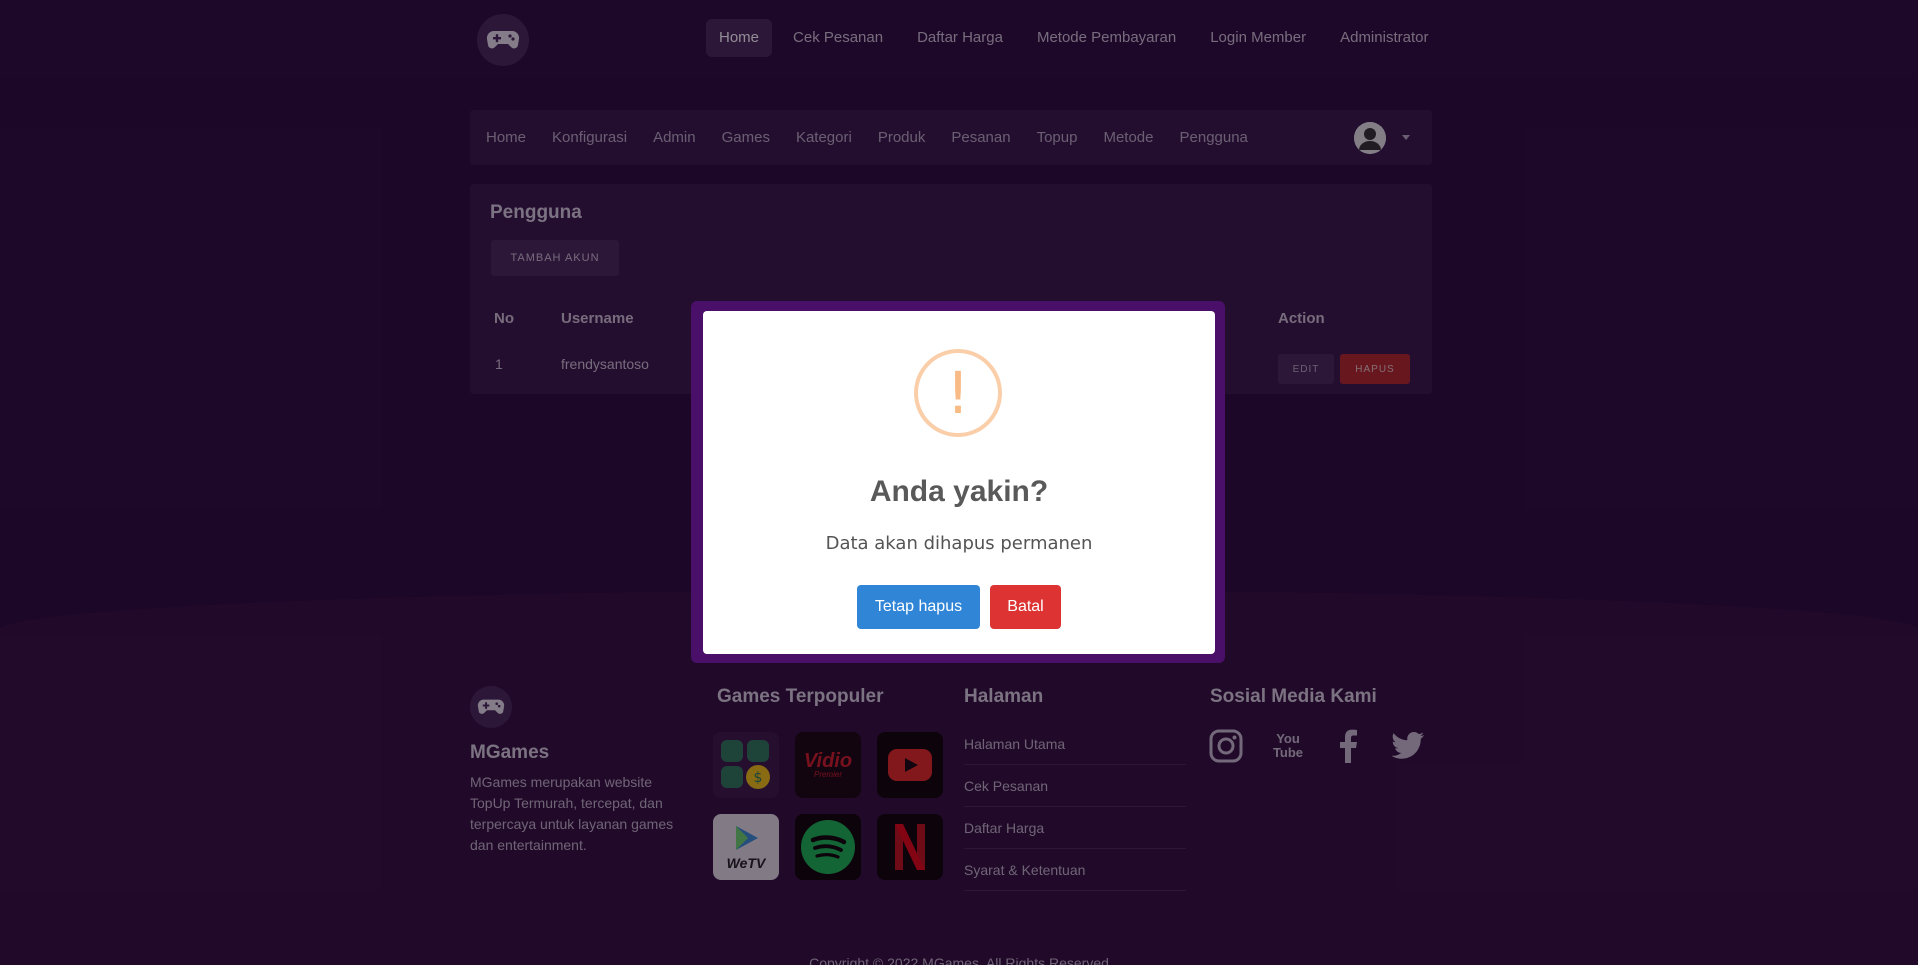 The height and width of the screenshot is (965, 1918). I want to click on confirm-delete-button: Tetap hapus, so click(918, 607).